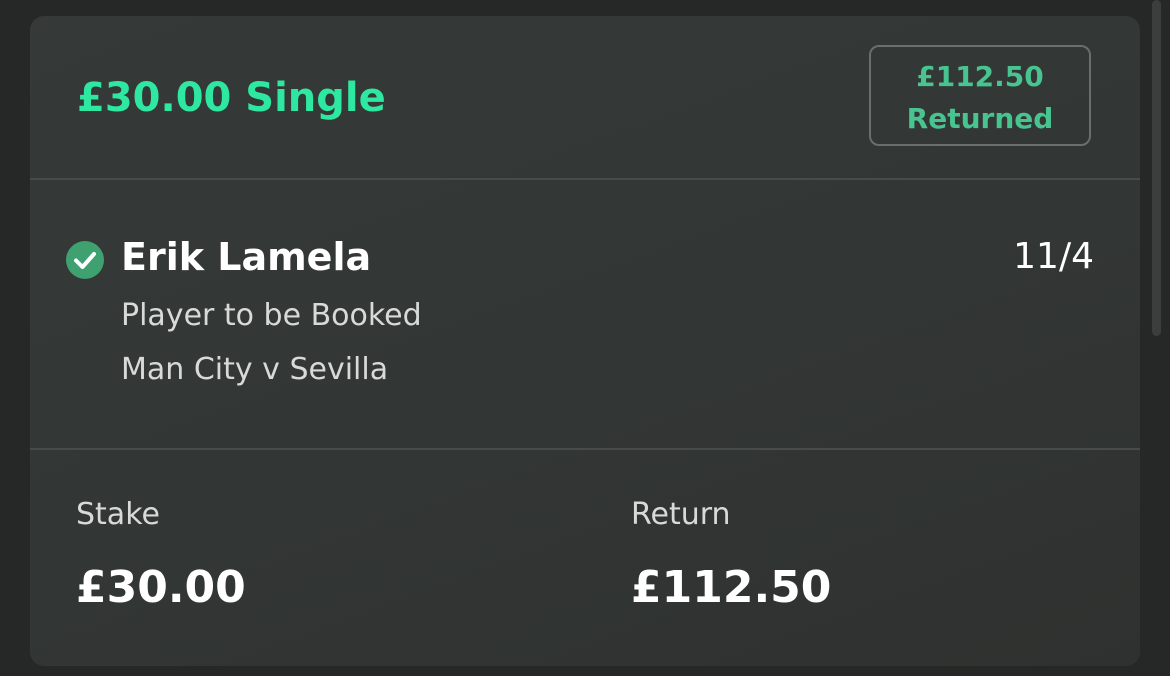  I want to click on check-circle-icon, so click(85, 260).